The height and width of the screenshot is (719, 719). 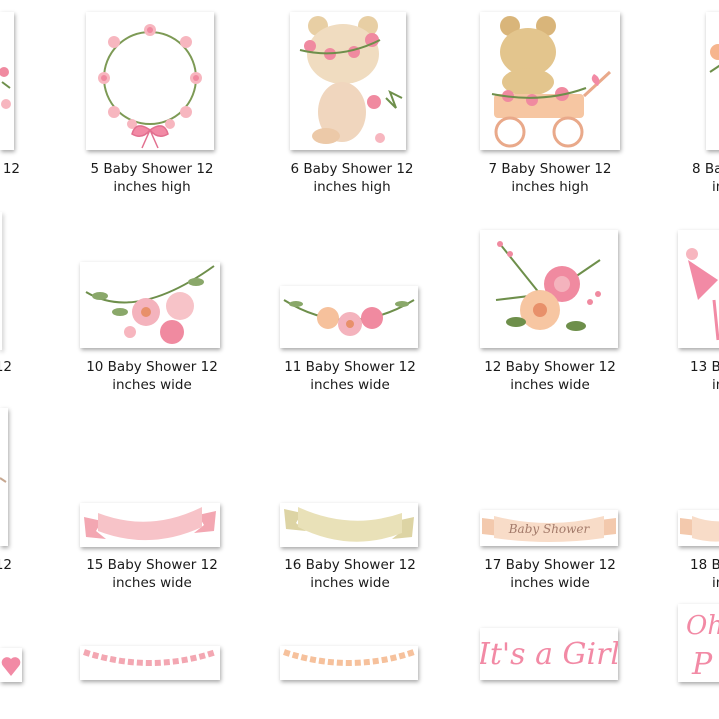 I want to click on file-caption: 13 Bain, so click(x=704, y=376).